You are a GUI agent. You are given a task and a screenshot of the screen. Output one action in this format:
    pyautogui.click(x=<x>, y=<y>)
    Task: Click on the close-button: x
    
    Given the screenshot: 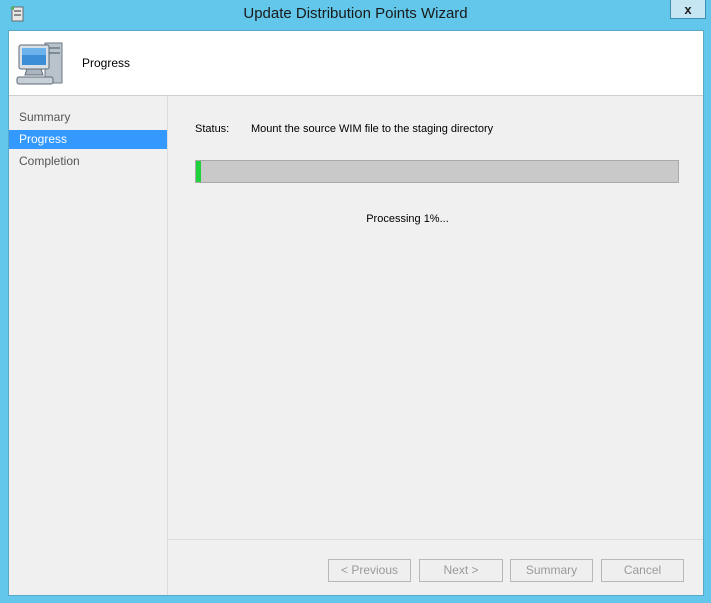 What is the action you would take?
    pyautogui.click(x=688, y=9)
    